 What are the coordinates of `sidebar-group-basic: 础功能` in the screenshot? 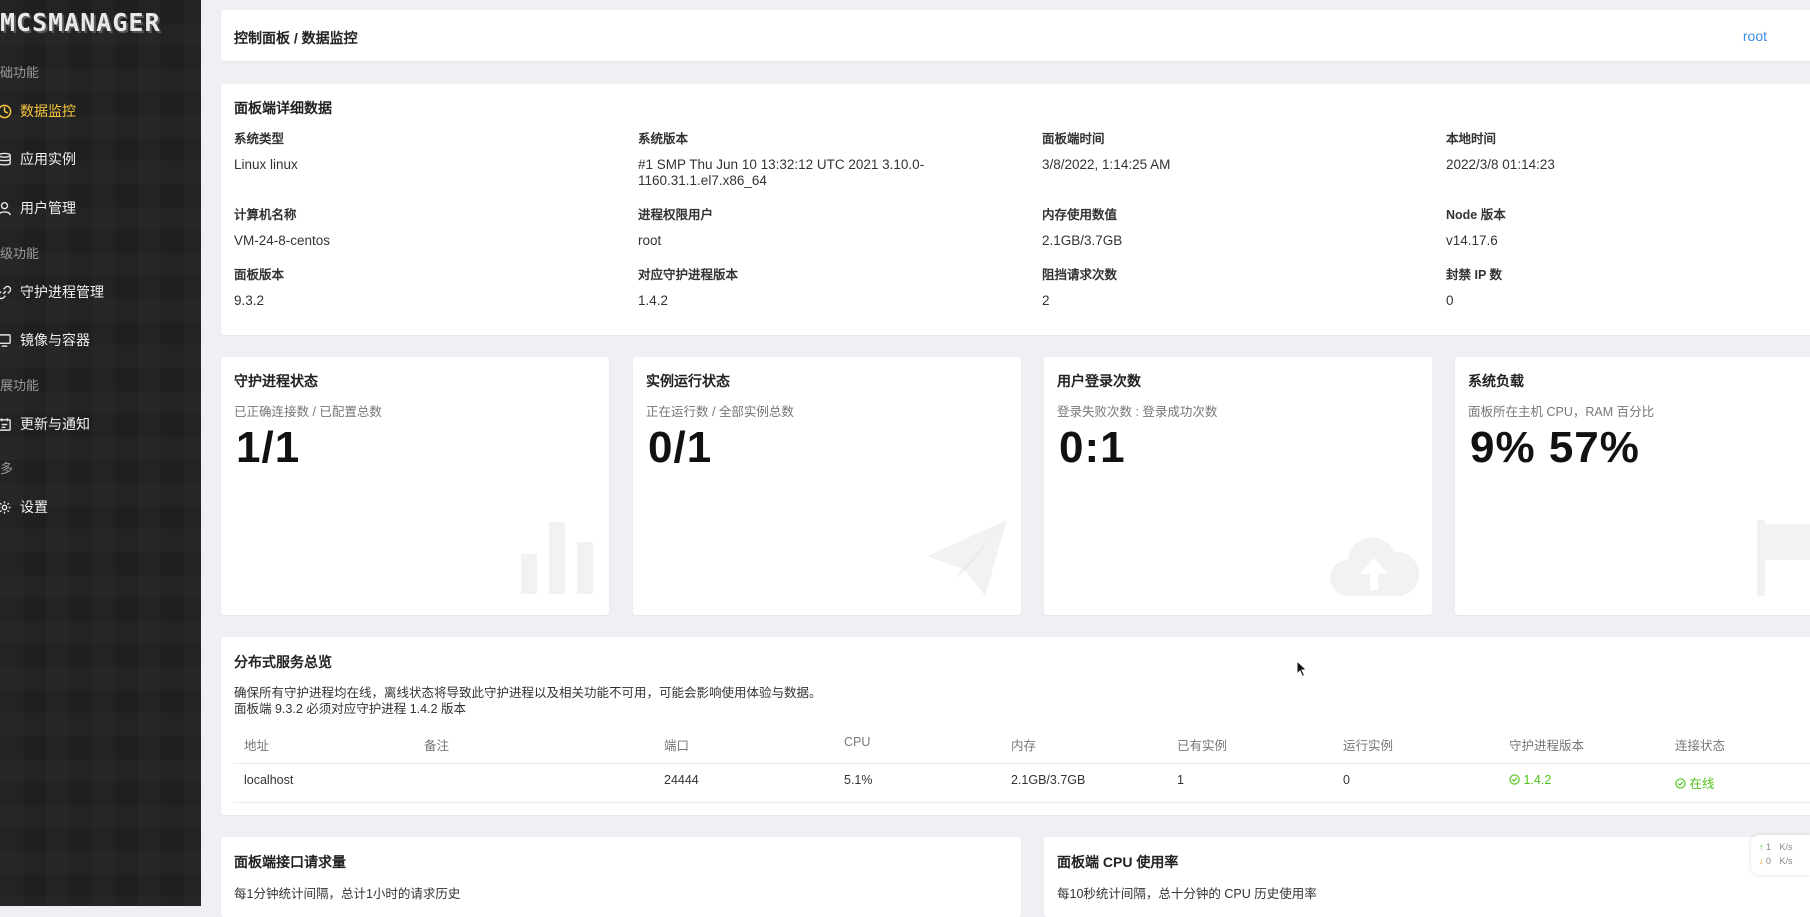 It's located at (20, 72).